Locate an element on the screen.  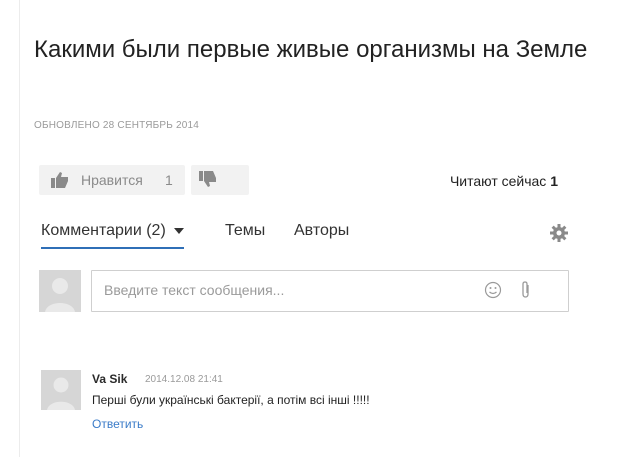
comment-timestamp: 2014.12.08 21:41 is located at coordinates (184, 379).